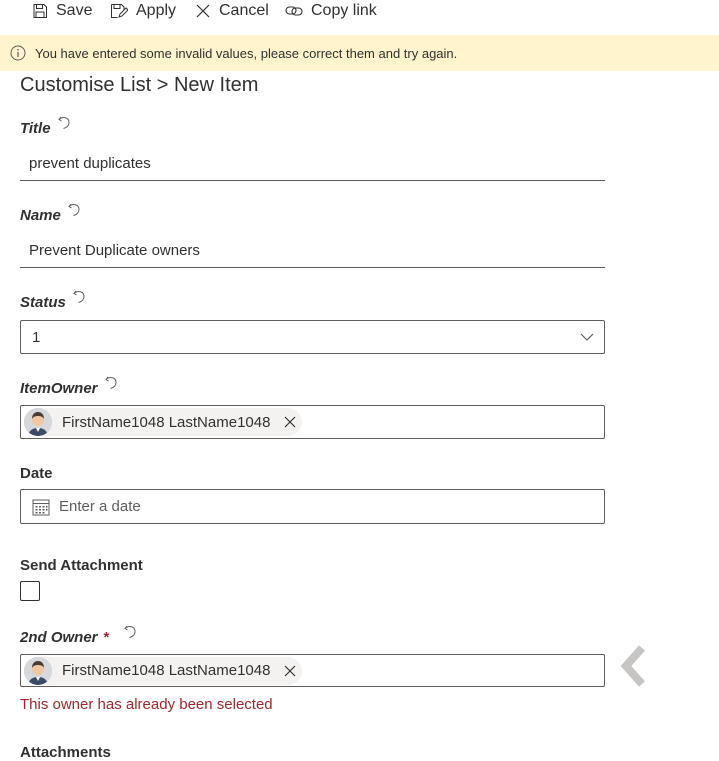  What do you see at coordinates (587, 337) in the screenshot?
I see `chevron-down-icon` at bounding box center [587, 337].